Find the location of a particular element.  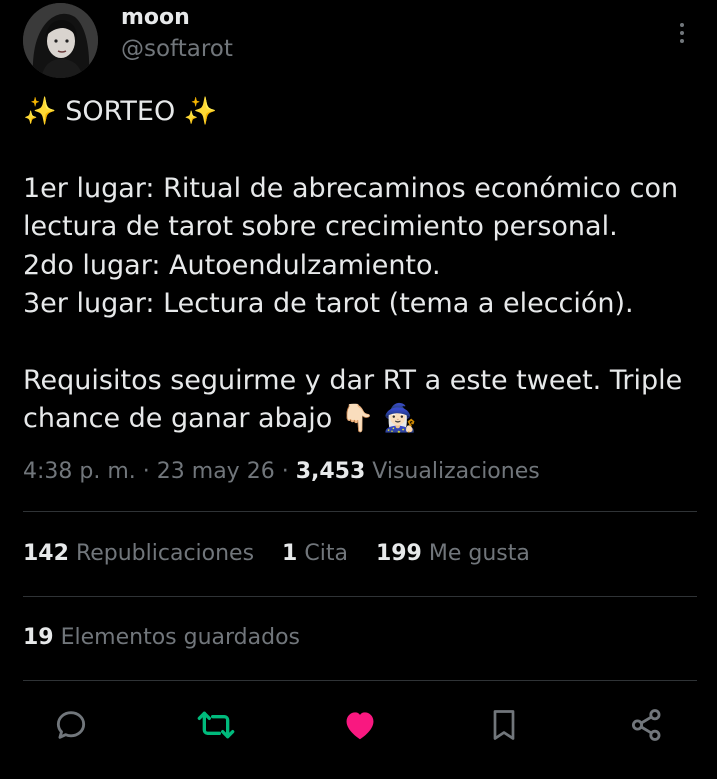

likes-label: Me gusta is located at coordinates (479, 553).